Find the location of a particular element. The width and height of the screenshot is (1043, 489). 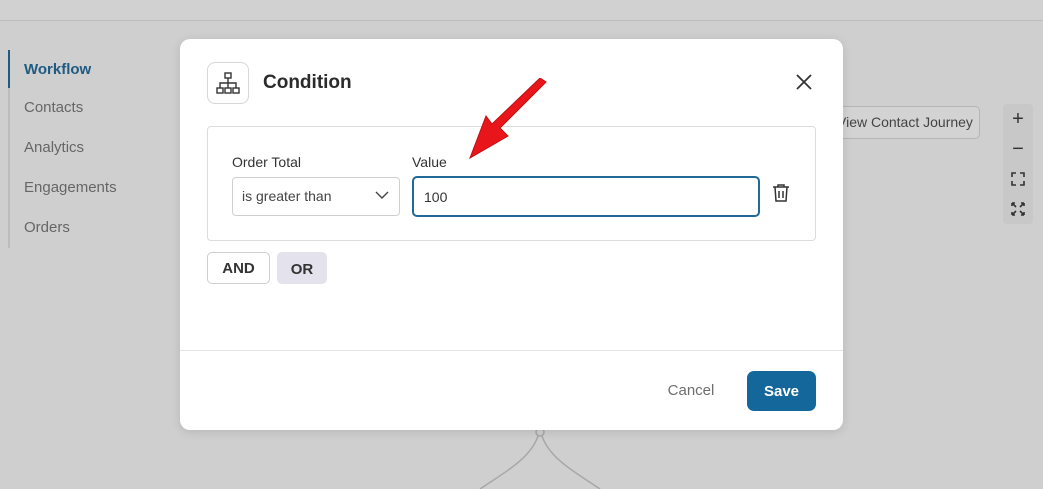

zoom-in-icon: + is located at coordinates (1018, 118).